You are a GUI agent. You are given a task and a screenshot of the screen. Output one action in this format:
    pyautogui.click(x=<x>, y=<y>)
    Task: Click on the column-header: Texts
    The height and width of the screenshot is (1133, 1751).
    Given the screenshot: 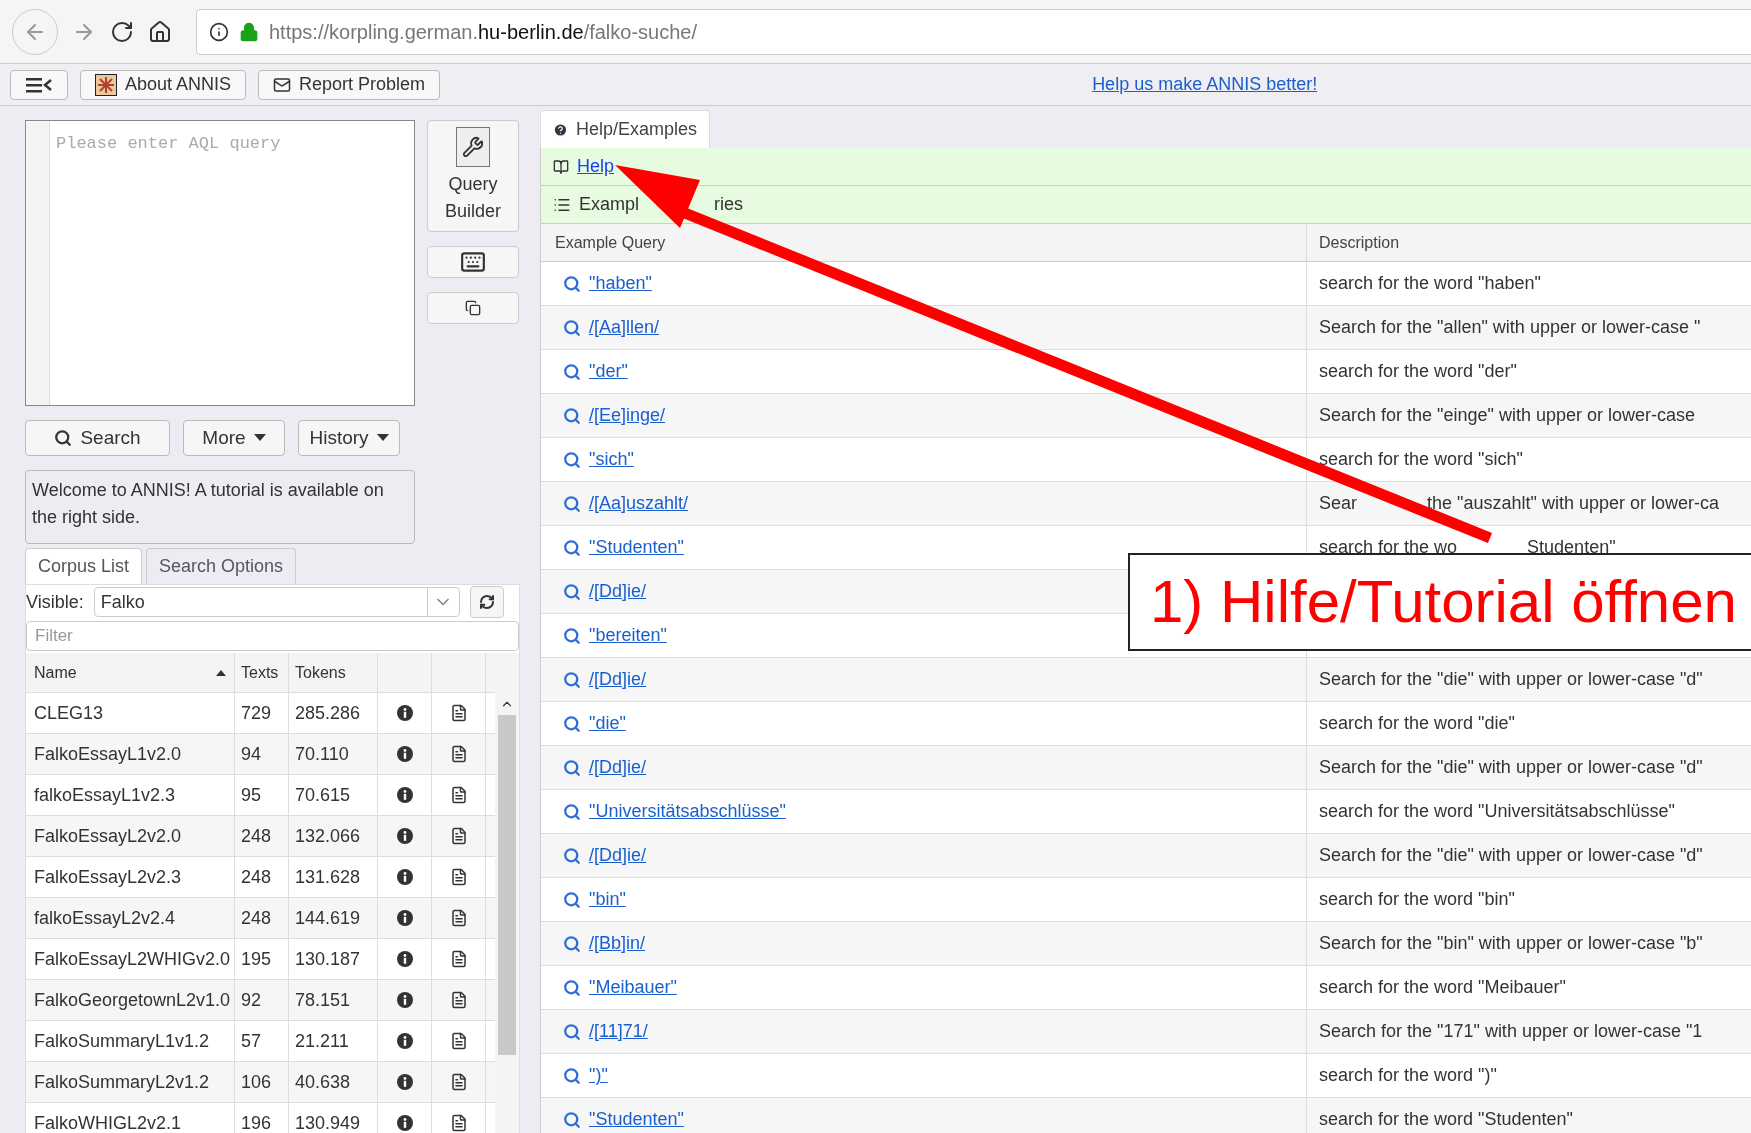 What is the action you would take?
    pyautogui.click(x=262, y=672)
    